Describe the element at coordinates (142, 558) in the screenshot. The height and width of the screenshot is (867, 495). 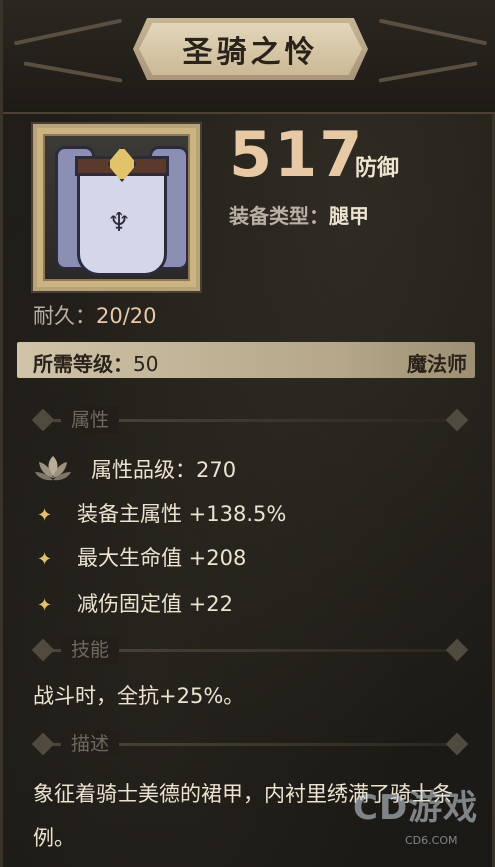
I see `attribute-line: ✦ 最大生命值 +208` at that location.